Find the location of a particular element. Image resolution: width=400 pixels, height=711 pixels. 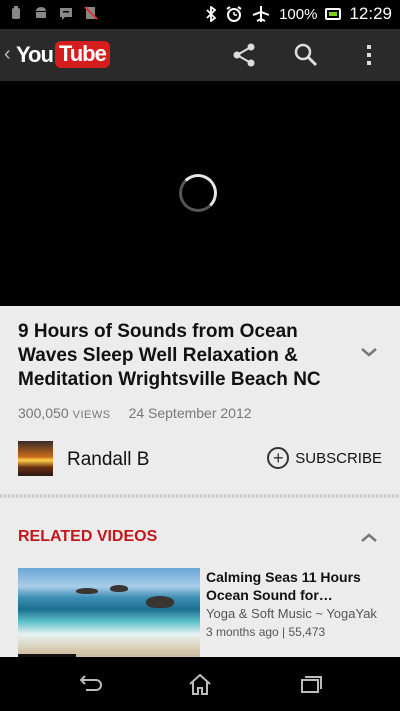

collapse-chevron-icon is located at coordinates (369, 538).